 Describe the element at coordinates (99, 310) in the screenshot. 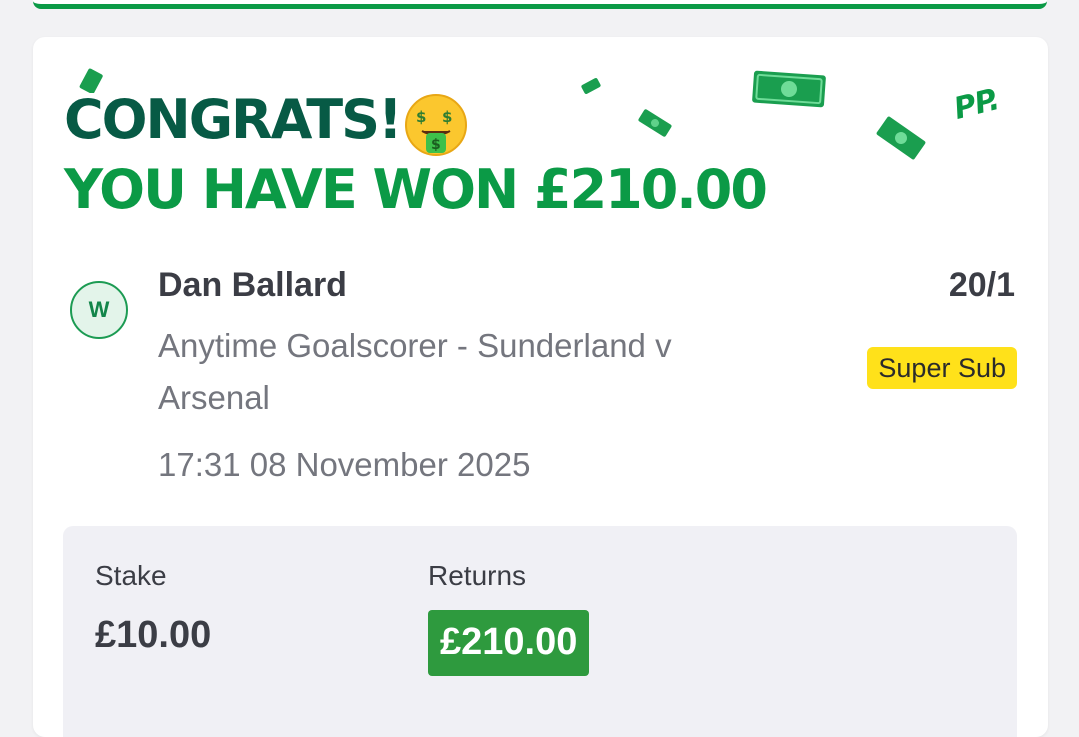

I see `bet-status-indicator: W` at that location.